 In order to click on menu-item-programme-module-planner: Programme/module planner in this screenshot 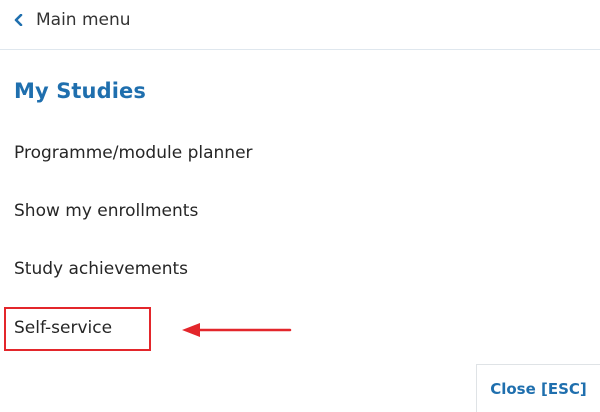, I will do `click(133, 153)`.